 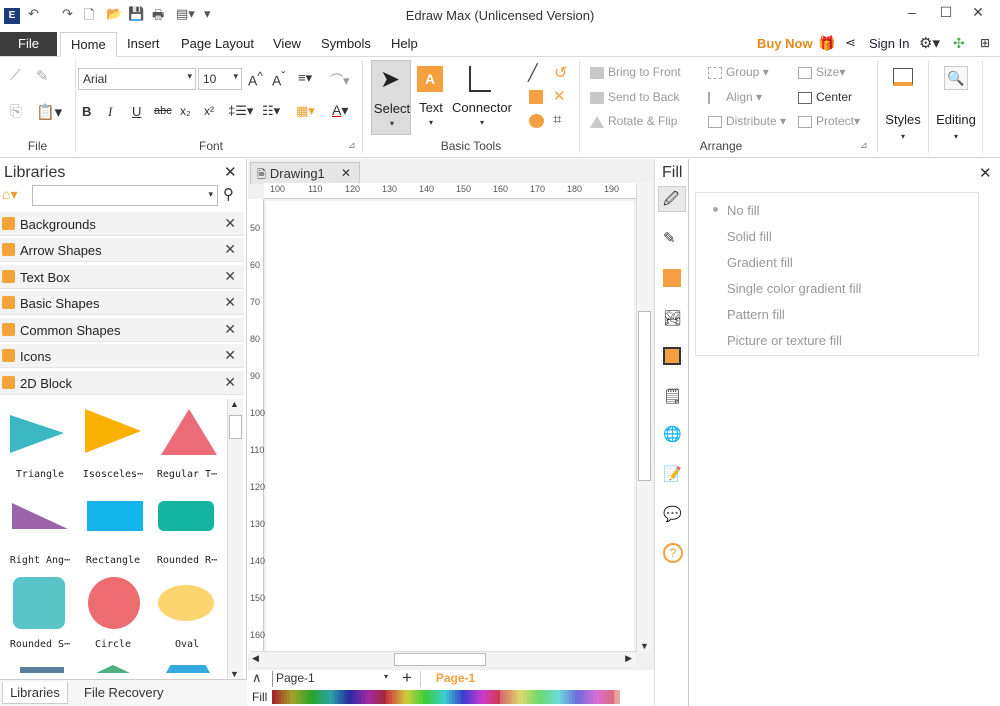 What do you see at coordinates (185, 613) in the screenshot?
I see `shape-oval: Oval` at bounding box center [185, 613].